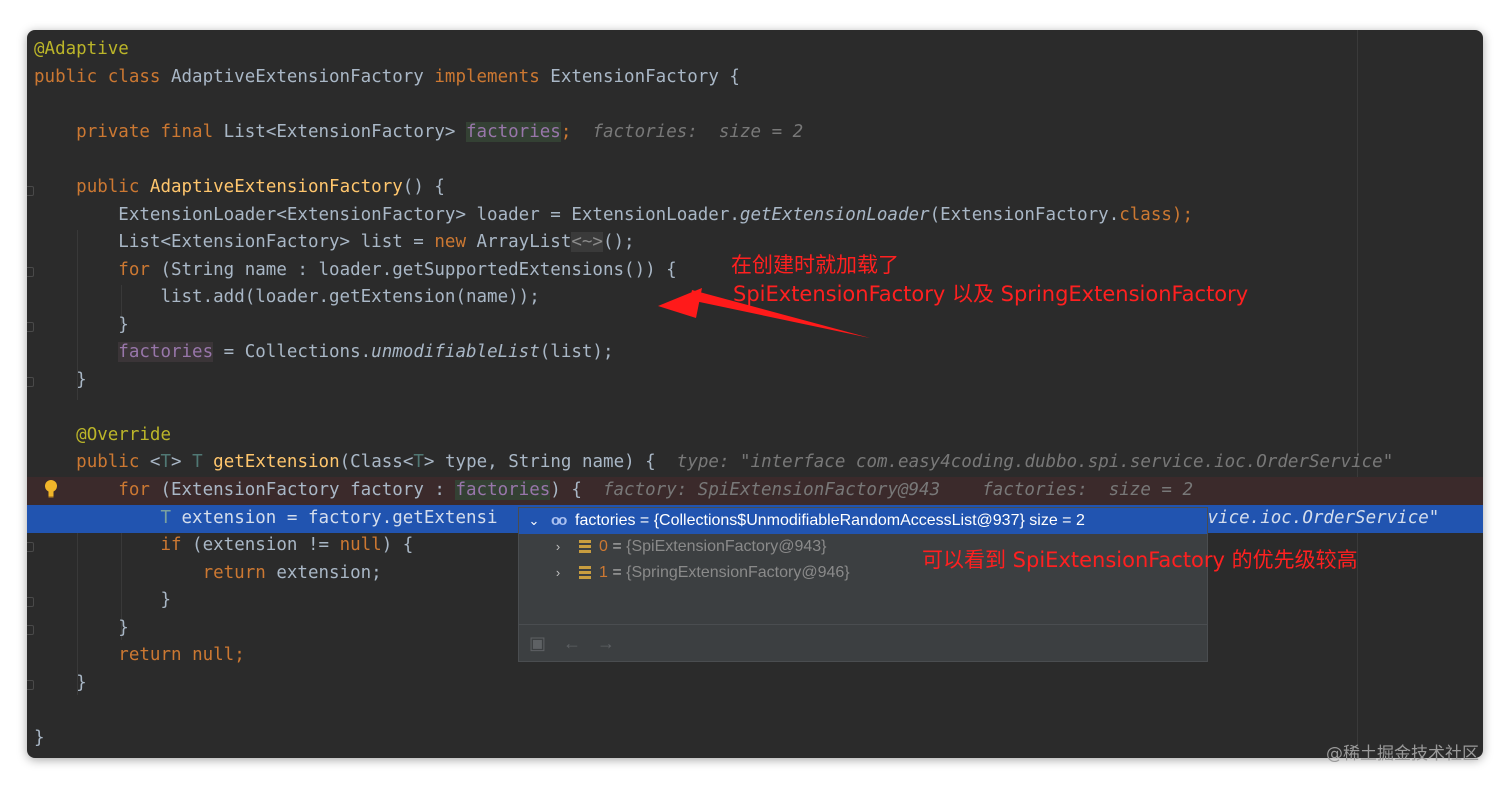 The height and width of the screenshot is (785, 1512). Describe the element at coordinates (764, 313) in the screenshot. I see `annotation-arrow` at that location.